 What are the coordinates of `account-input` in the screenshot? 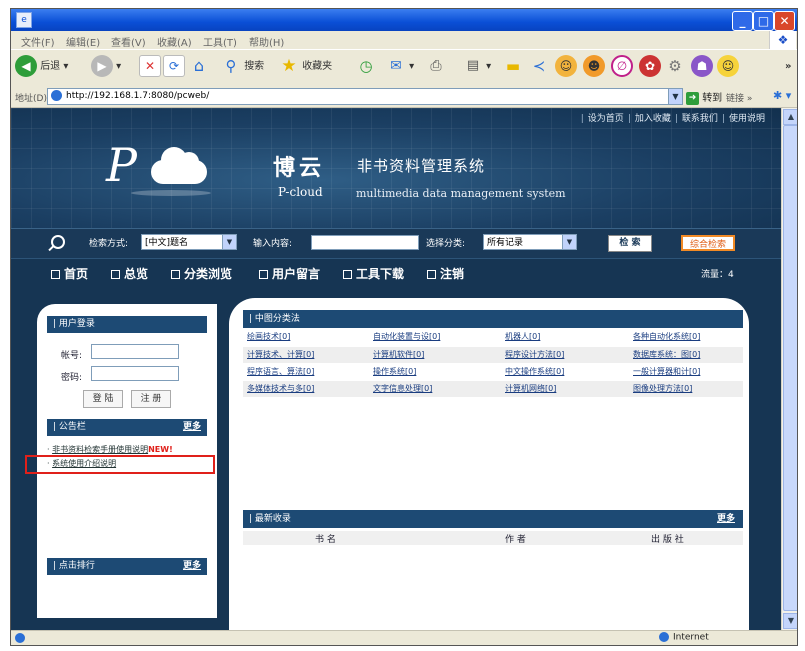 It's located at (135, 351).